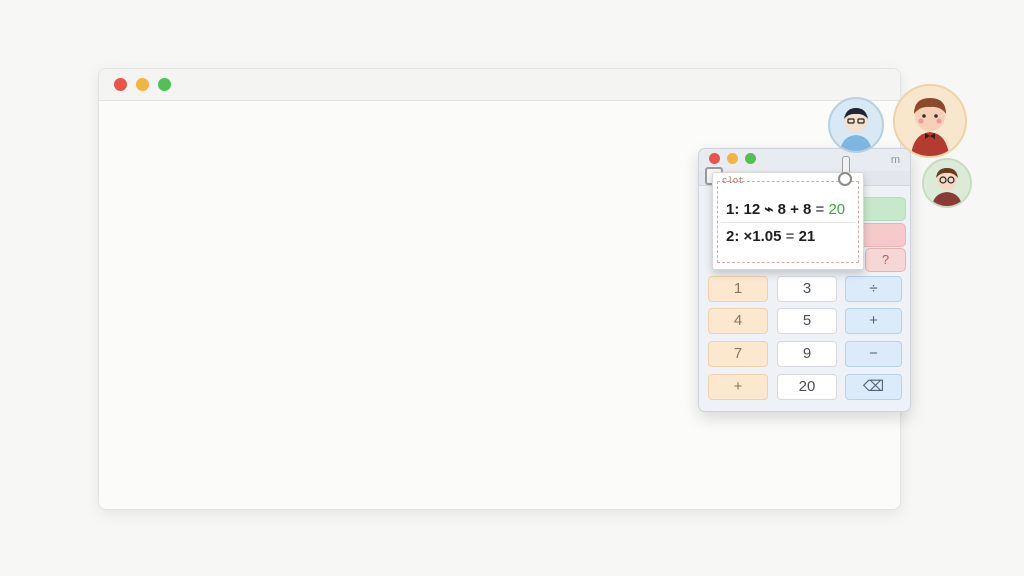  I want to click on calculator-minimize-button, so click(732, 158).